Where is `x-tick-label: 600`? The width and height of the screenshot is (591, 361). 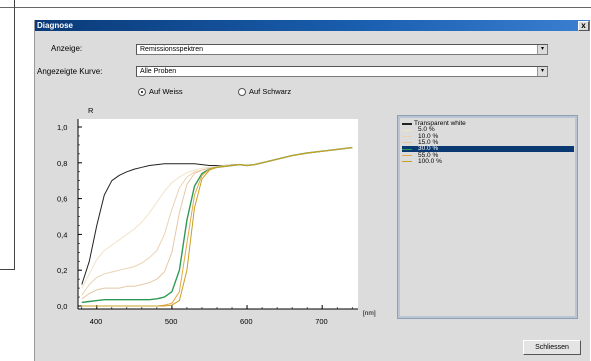 x-tick-label: 600 is located at coordinates (246, 321).